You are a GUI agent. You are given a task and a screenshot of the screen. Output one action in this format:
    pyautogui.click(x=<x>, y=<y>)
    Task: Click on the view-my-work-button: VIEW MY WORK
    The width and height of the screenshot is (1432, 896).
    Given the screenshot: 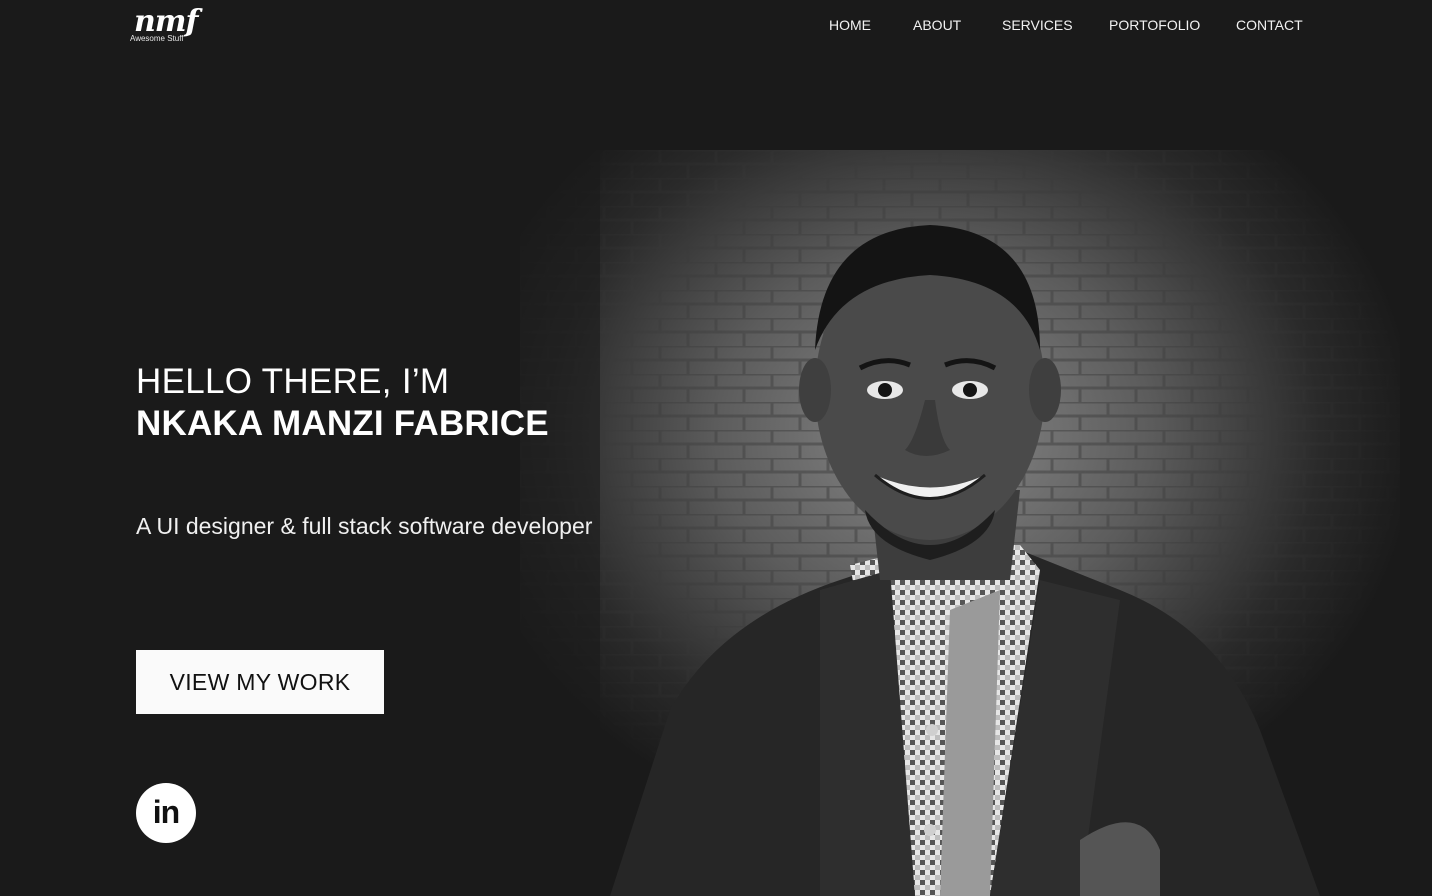 What is the action you would take?
    pyautogui.click(x=260, y=682)
    